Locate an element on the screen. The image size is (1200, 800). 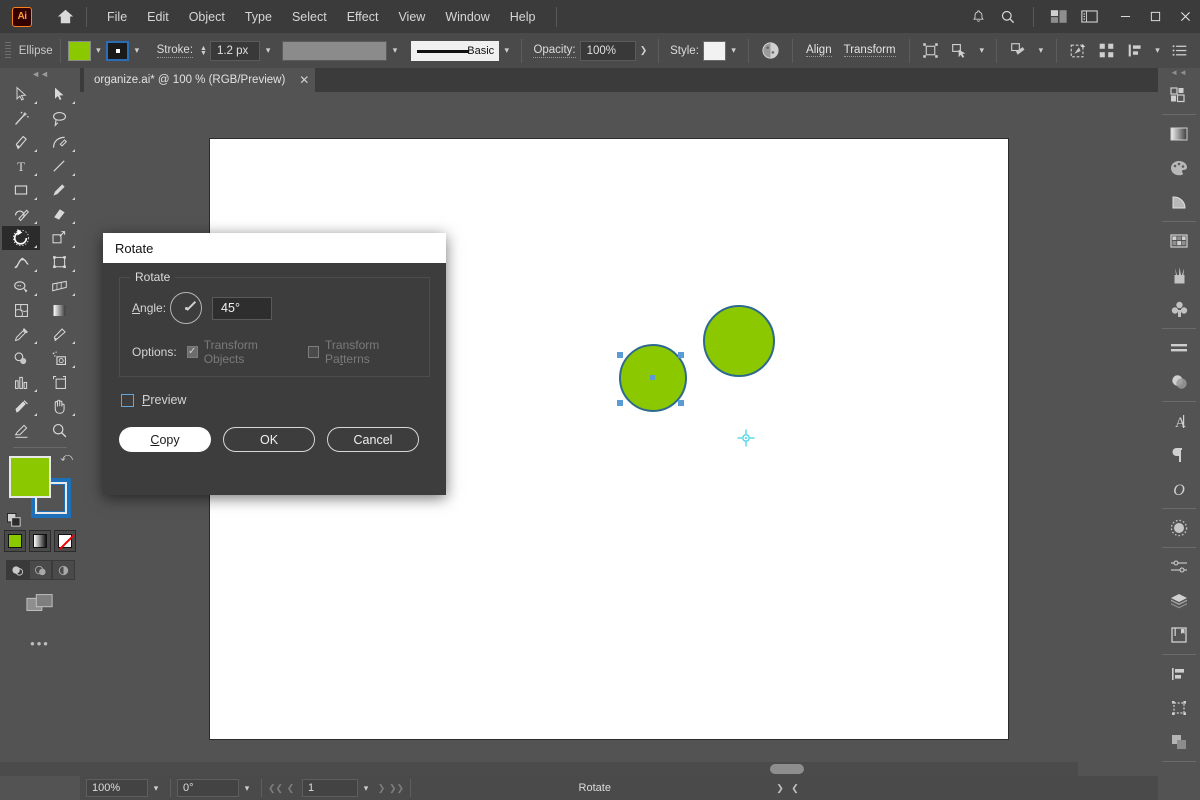
angle-input: 45° is located at coordinates (242, 308).